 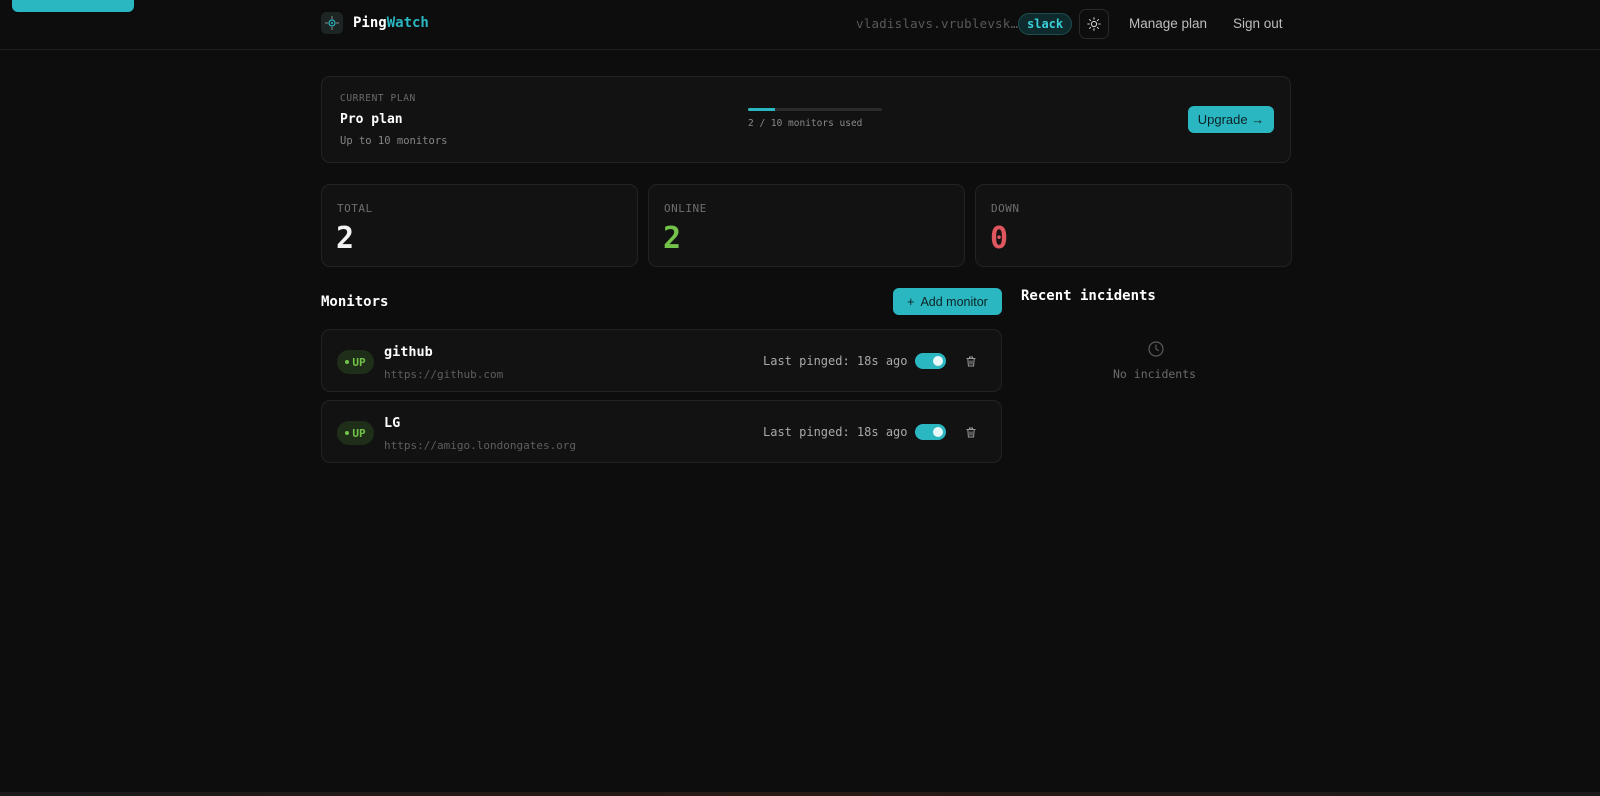 I want to click on add-monitor-label: Add monitor, so click(x=954, y=301).